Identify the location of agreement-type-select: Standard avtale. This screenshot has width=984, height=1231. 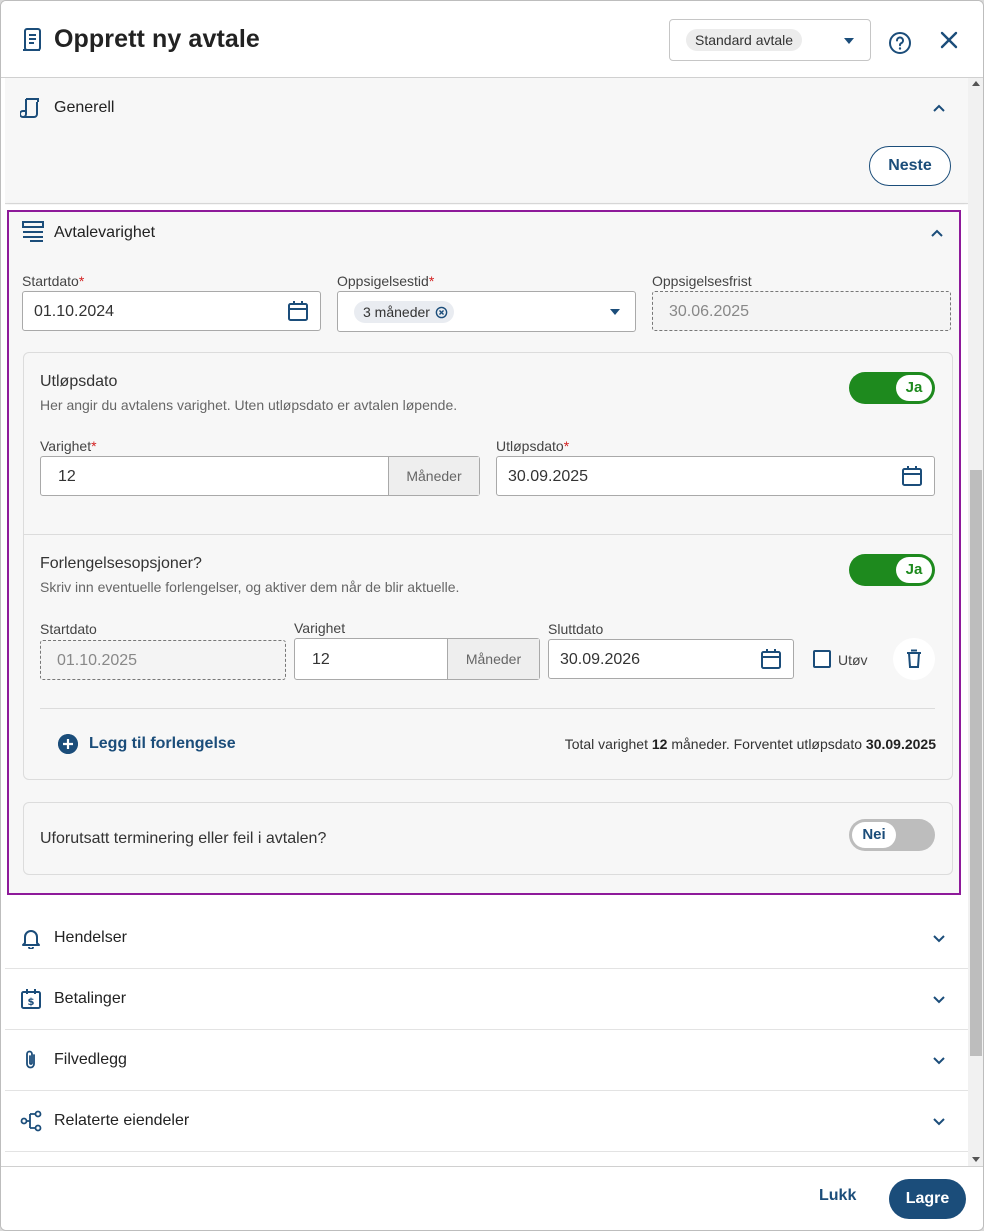
(770, 40).